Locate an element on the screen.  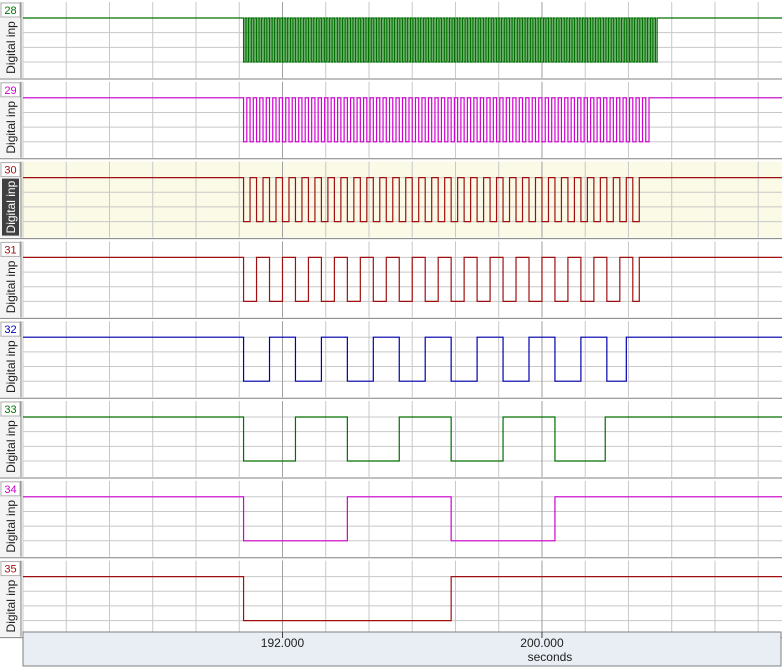
channel-number: 35 is located at coordinates (10, 570).